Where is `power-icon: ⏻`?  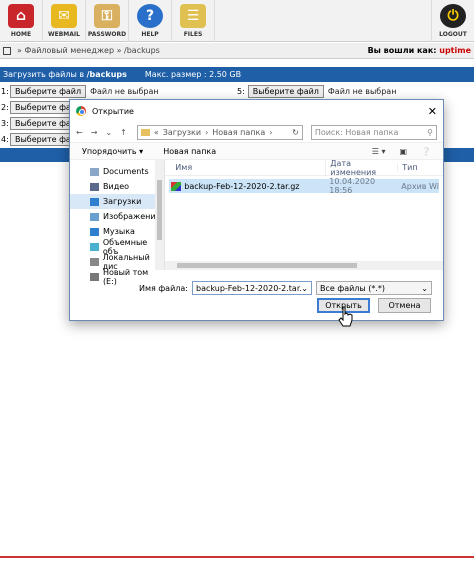
power-icon: ⏻ is located at coordinates (453, 16).